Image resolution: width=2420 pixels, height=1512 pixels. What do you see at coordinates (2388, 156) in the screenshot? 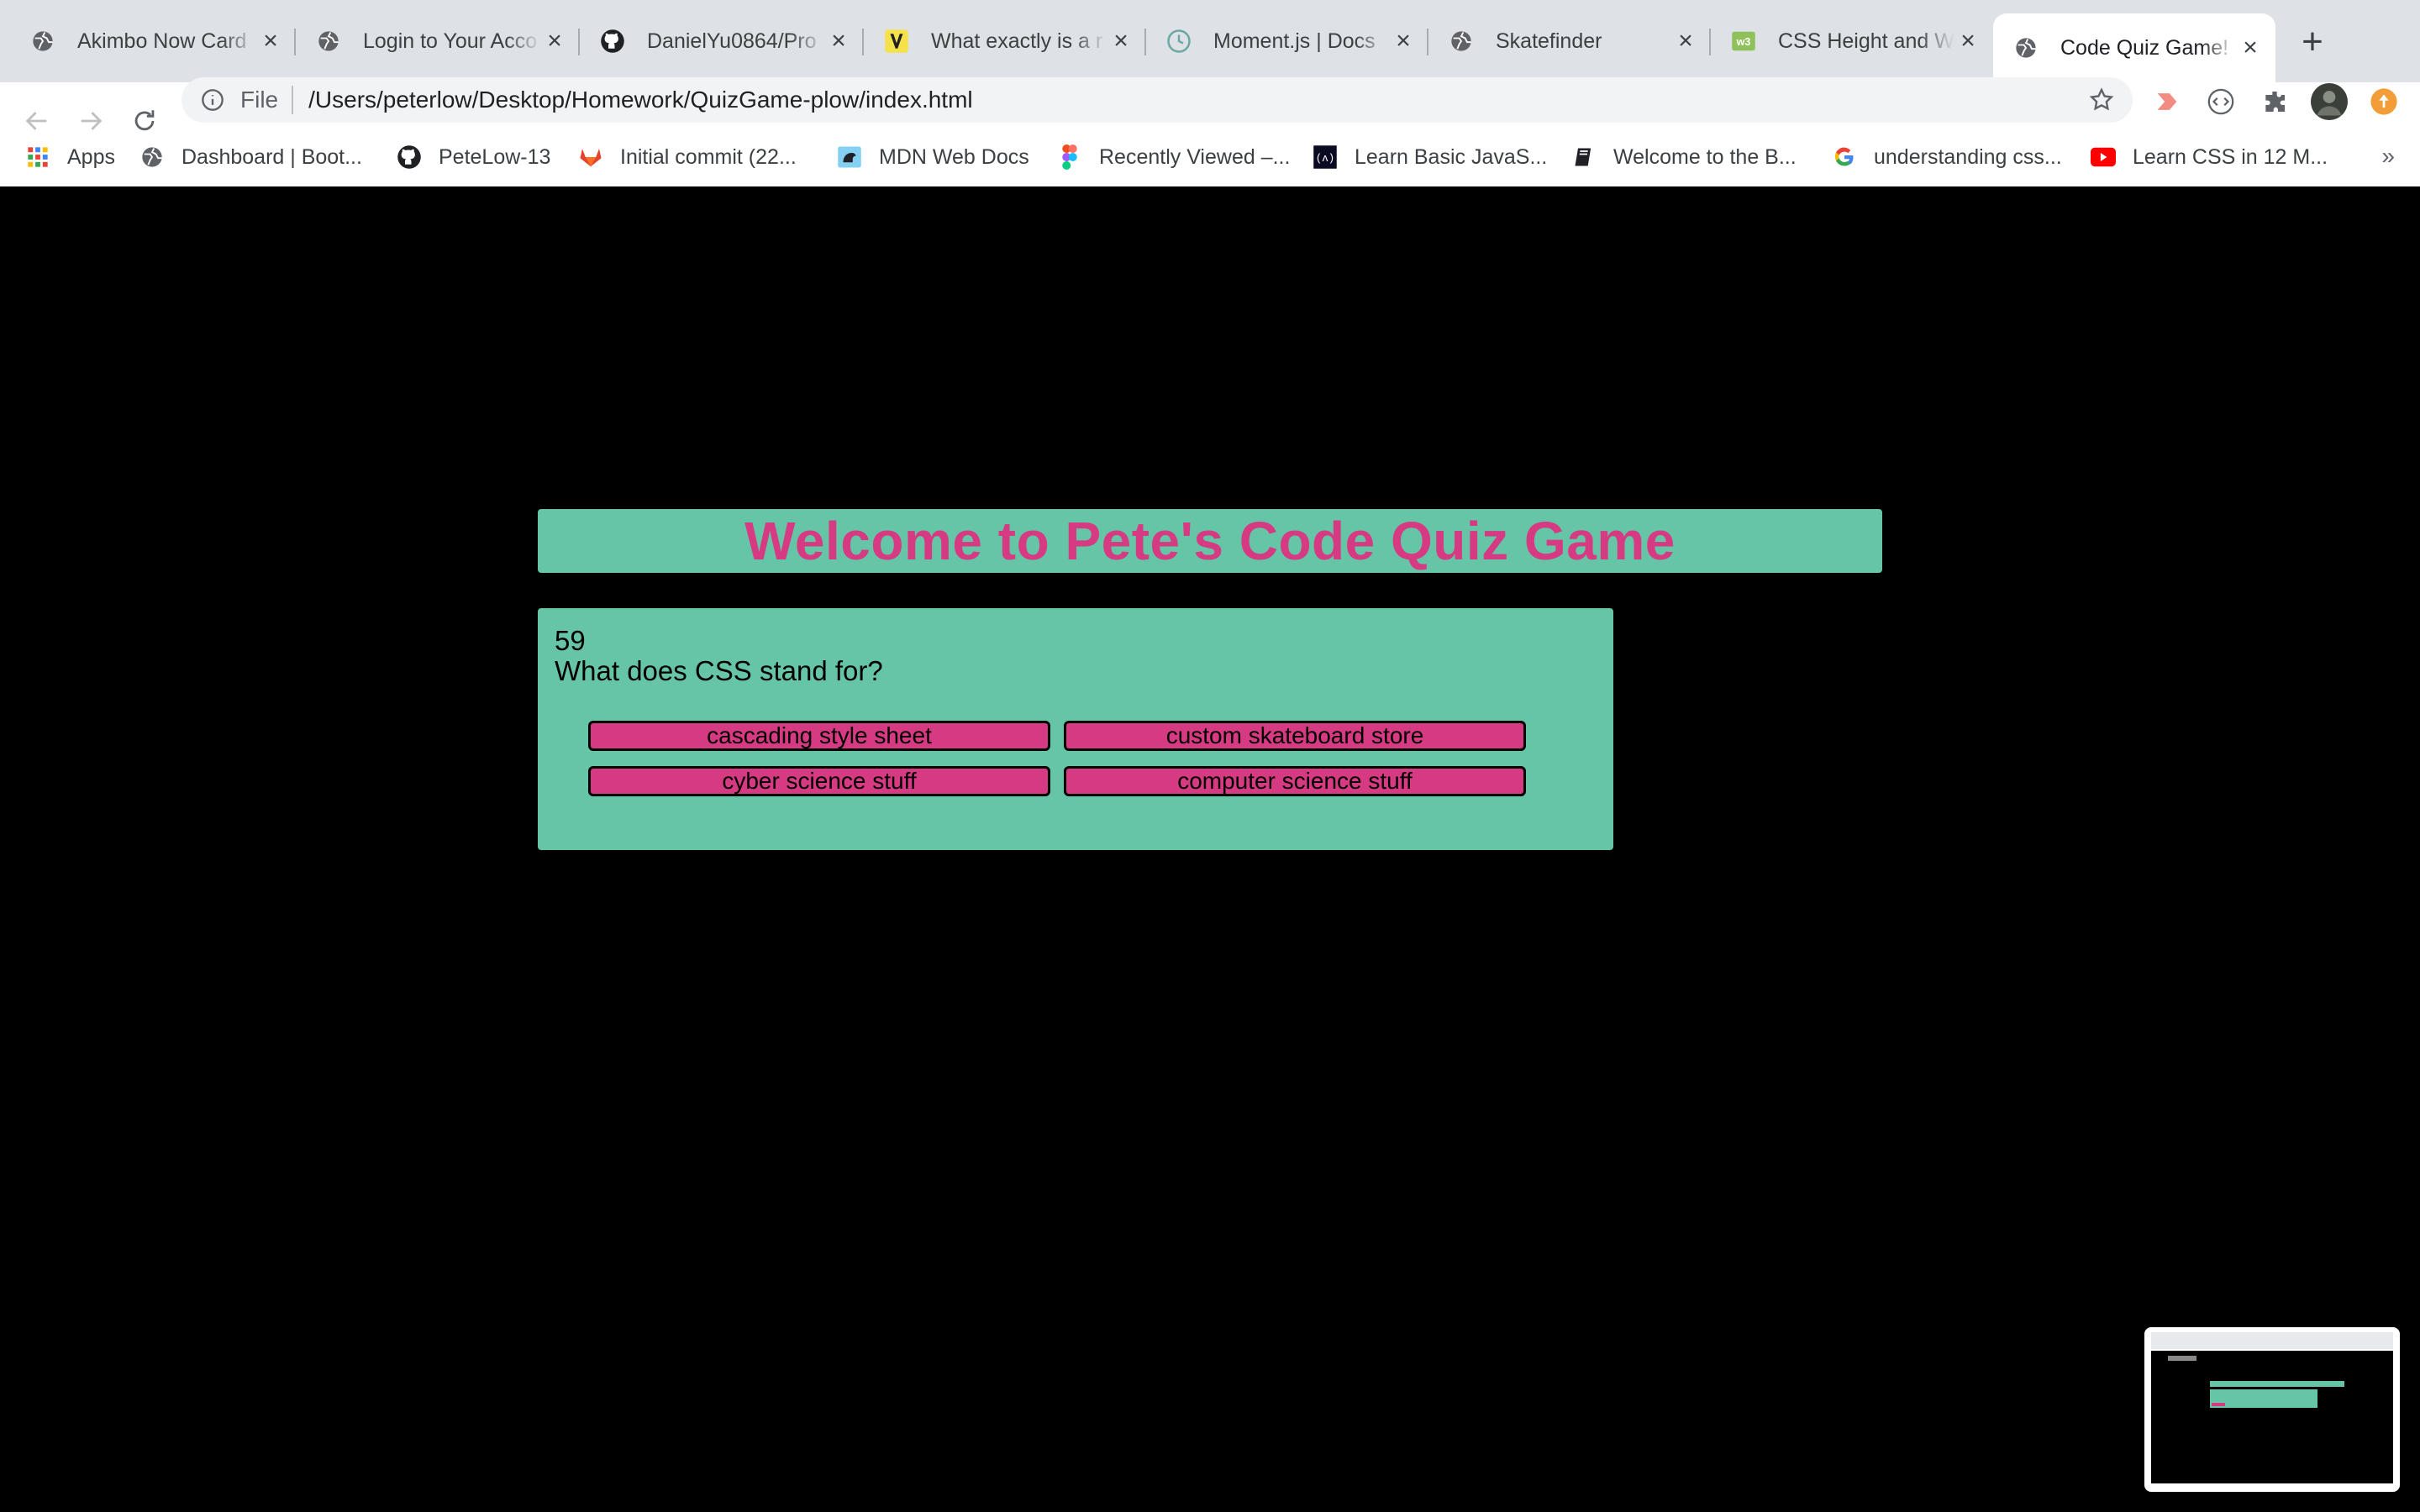
I see `bookmarks-overflow-button: »` at bounding box center [2388, 156].